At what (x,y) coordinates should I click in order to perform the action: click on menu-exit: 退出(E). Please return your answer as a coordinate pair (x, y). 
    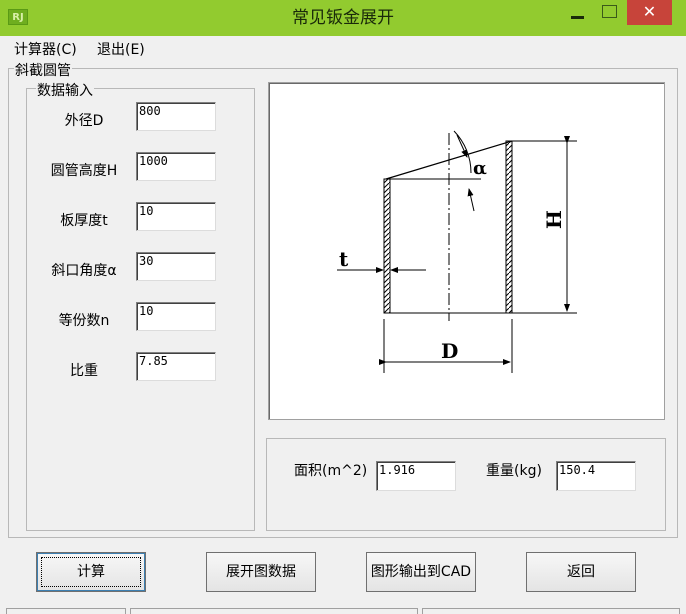
    Looking at the image, I should click on (121, 49).